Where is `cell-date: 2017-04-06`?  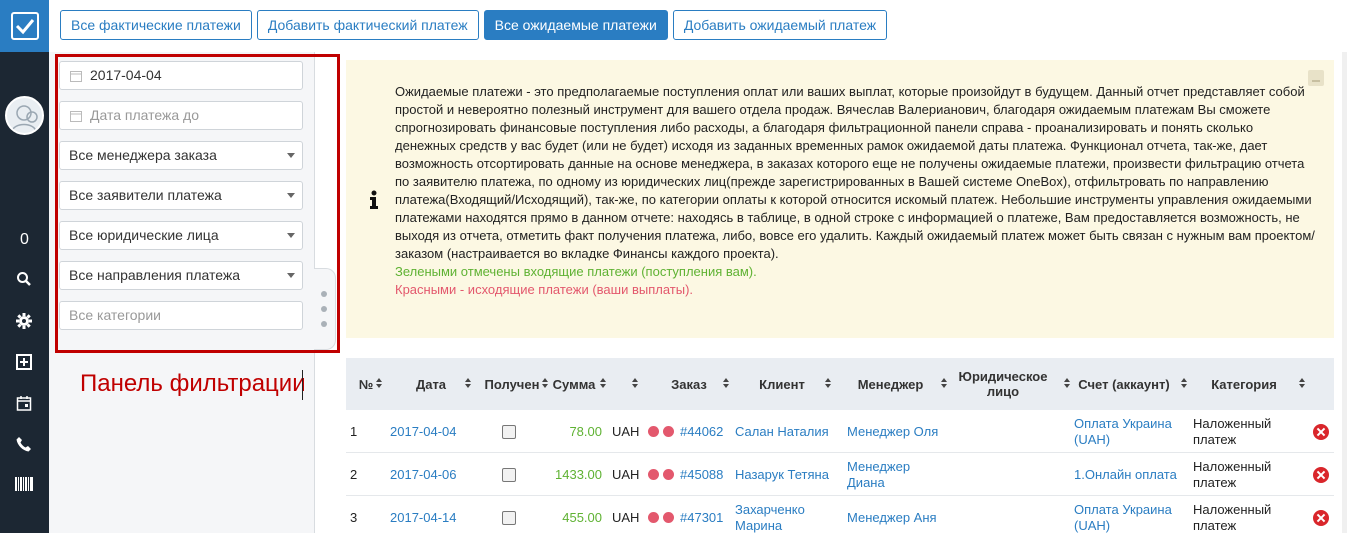
cell-date: 2017-04-06 is located at coordinates (423, 474).